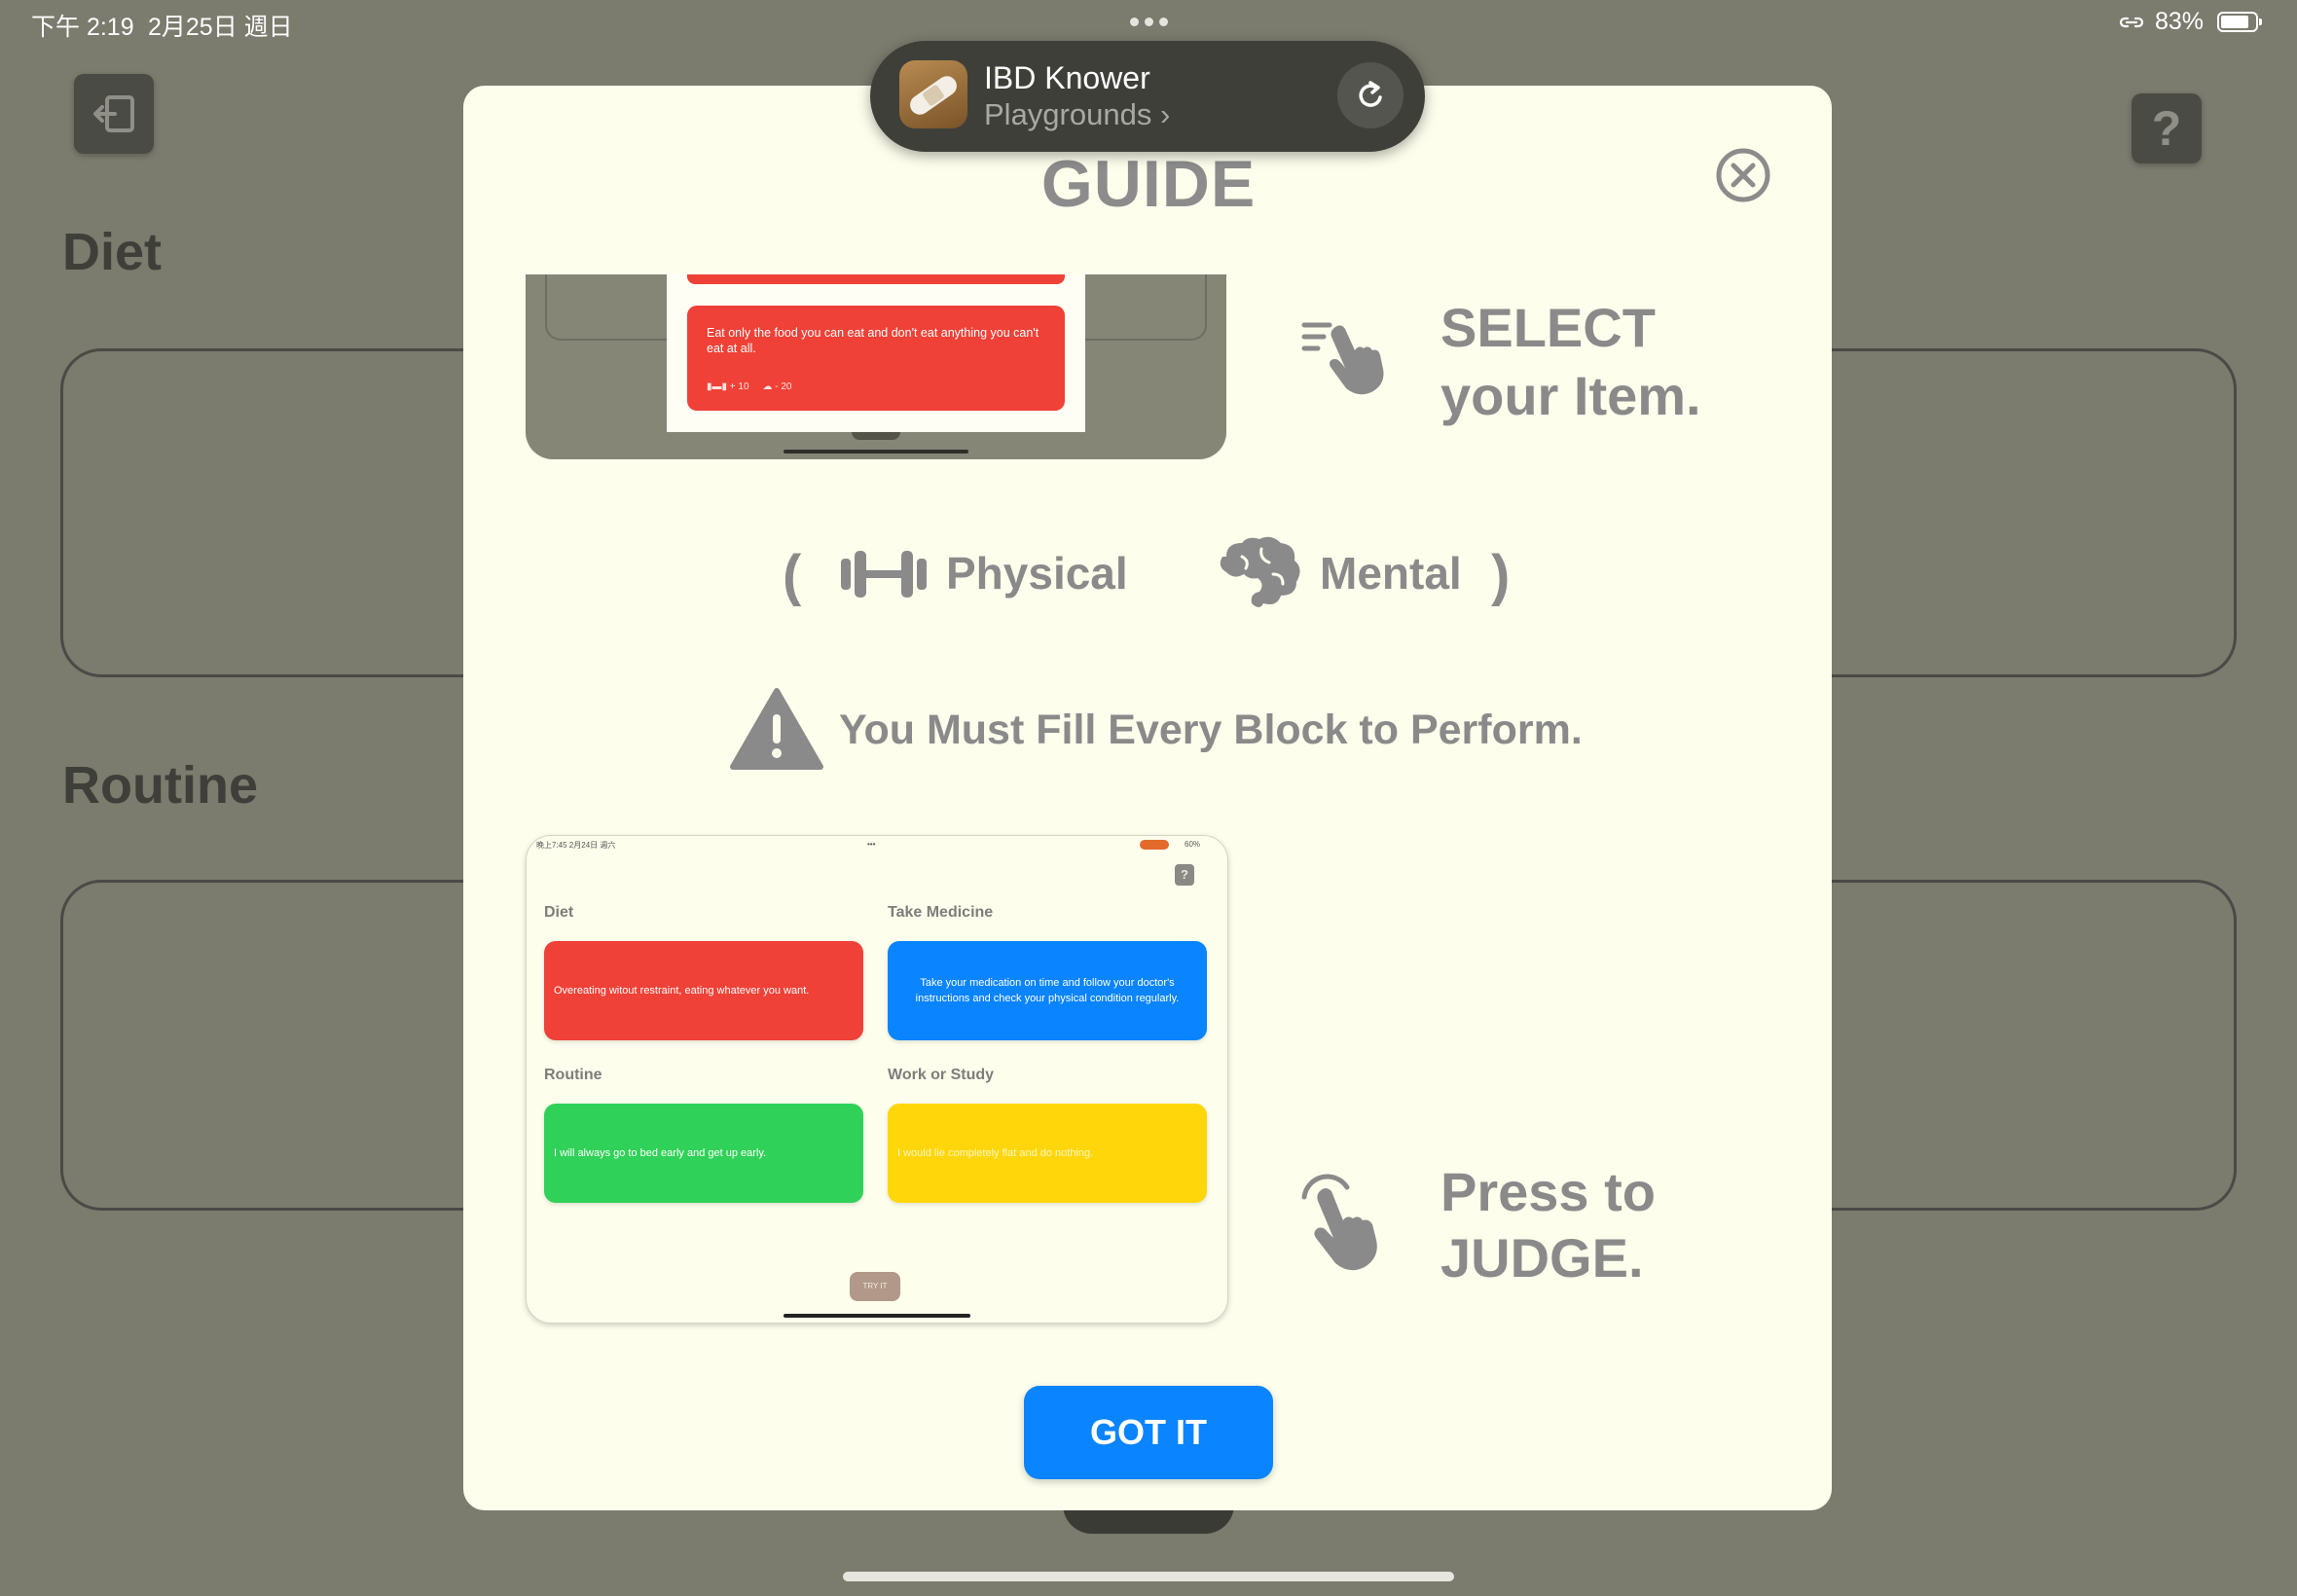  Describe the element at coordinates (875, 1286) in the screenshot. I see `preview-try-it-button: TRY IT` at that location.